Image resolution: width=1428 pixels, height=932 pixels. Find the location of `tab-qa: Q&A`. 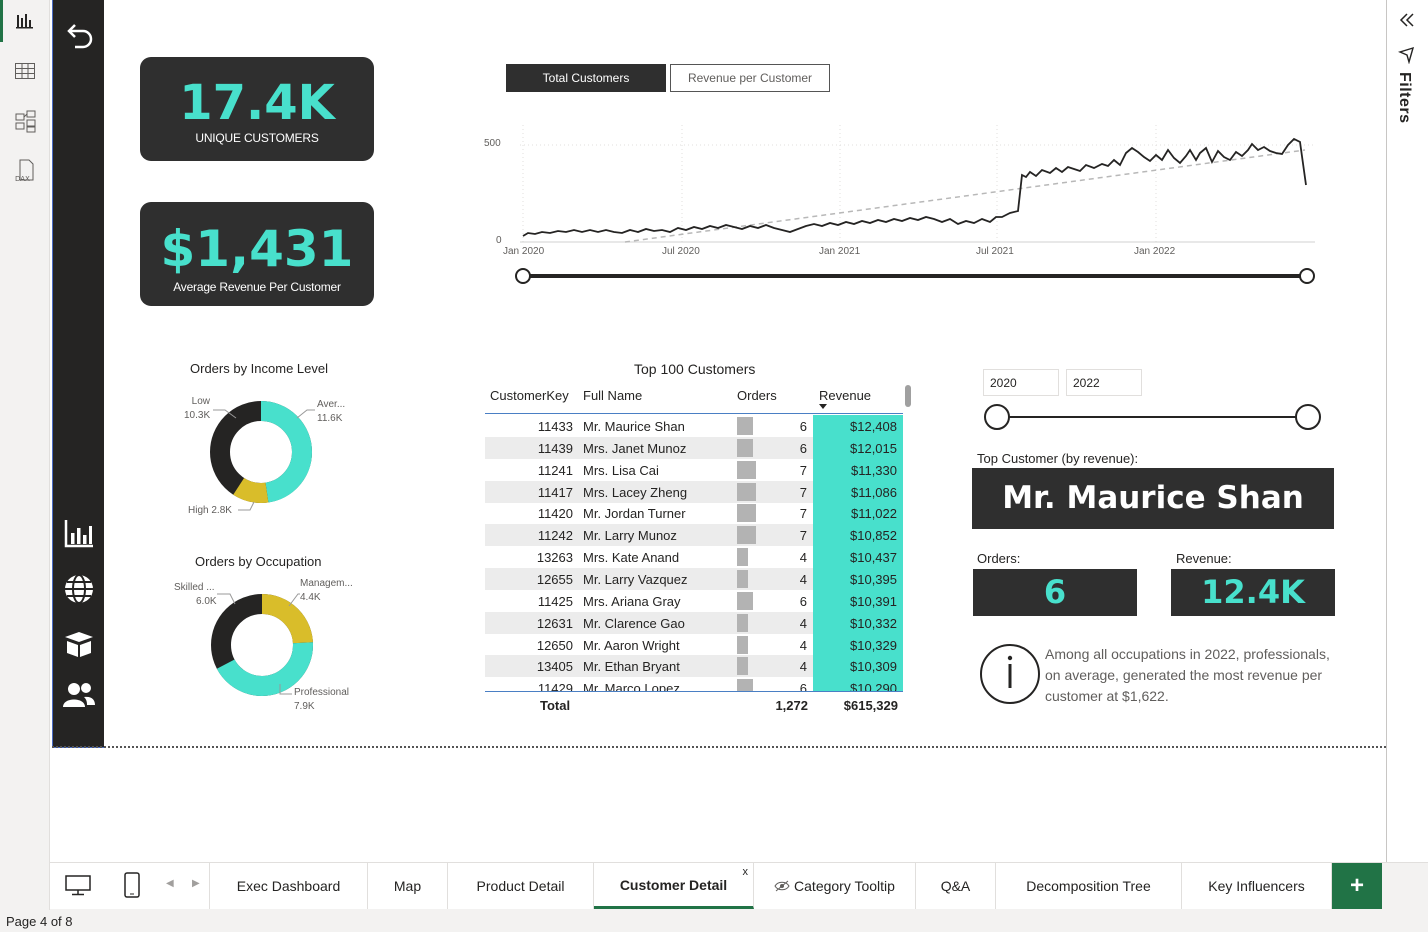

tab-qa: Q&A is located at coordinates (956, 886).